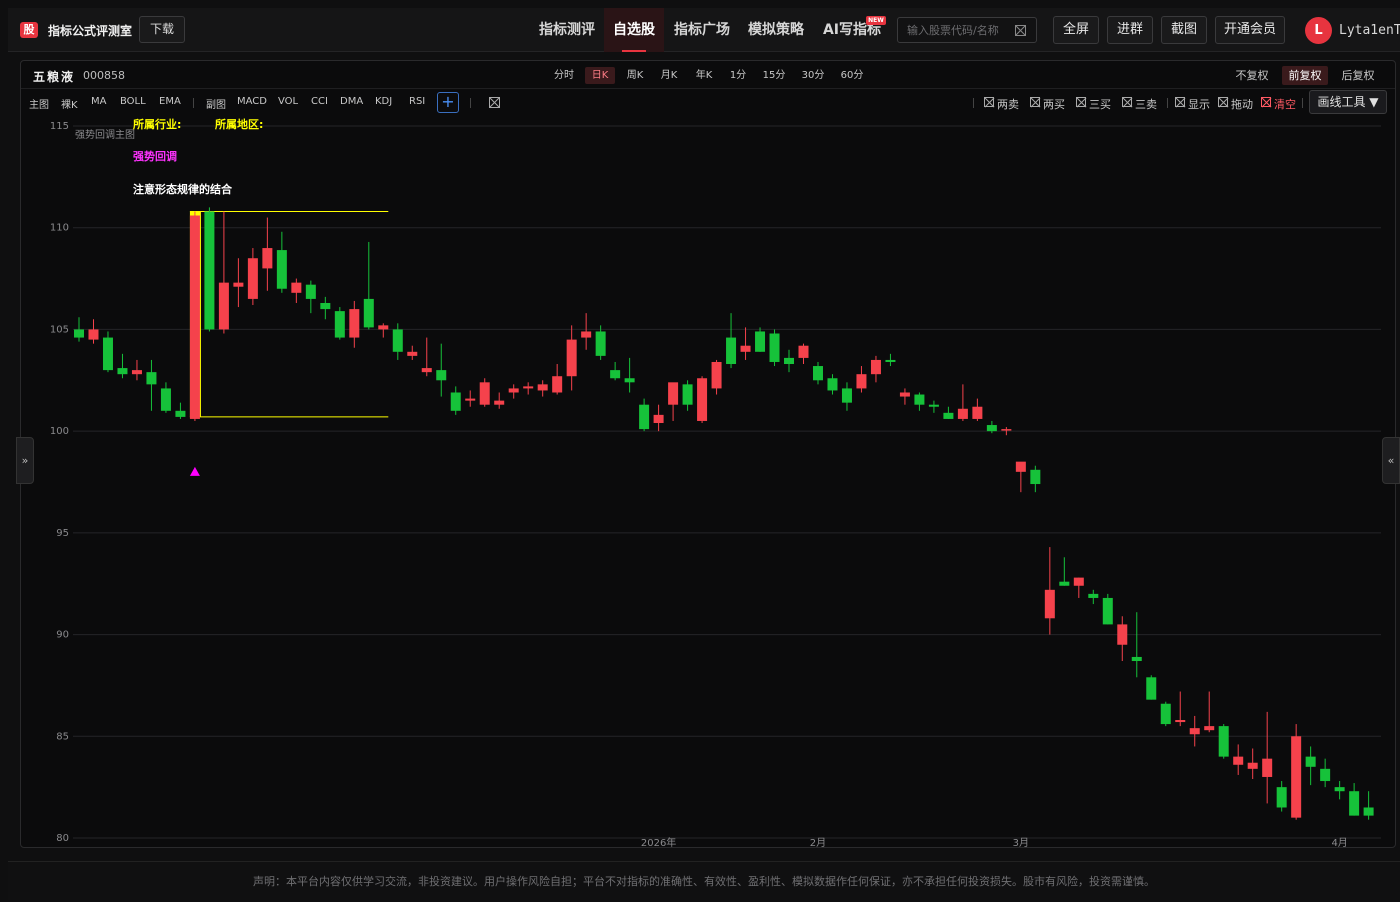 The height and width of the screenshot is (902, 1400). What do you see at coordinates (170, 101) in the screenshot?
I see `indicator-ema: EMA` at bounding box center [170, 101].